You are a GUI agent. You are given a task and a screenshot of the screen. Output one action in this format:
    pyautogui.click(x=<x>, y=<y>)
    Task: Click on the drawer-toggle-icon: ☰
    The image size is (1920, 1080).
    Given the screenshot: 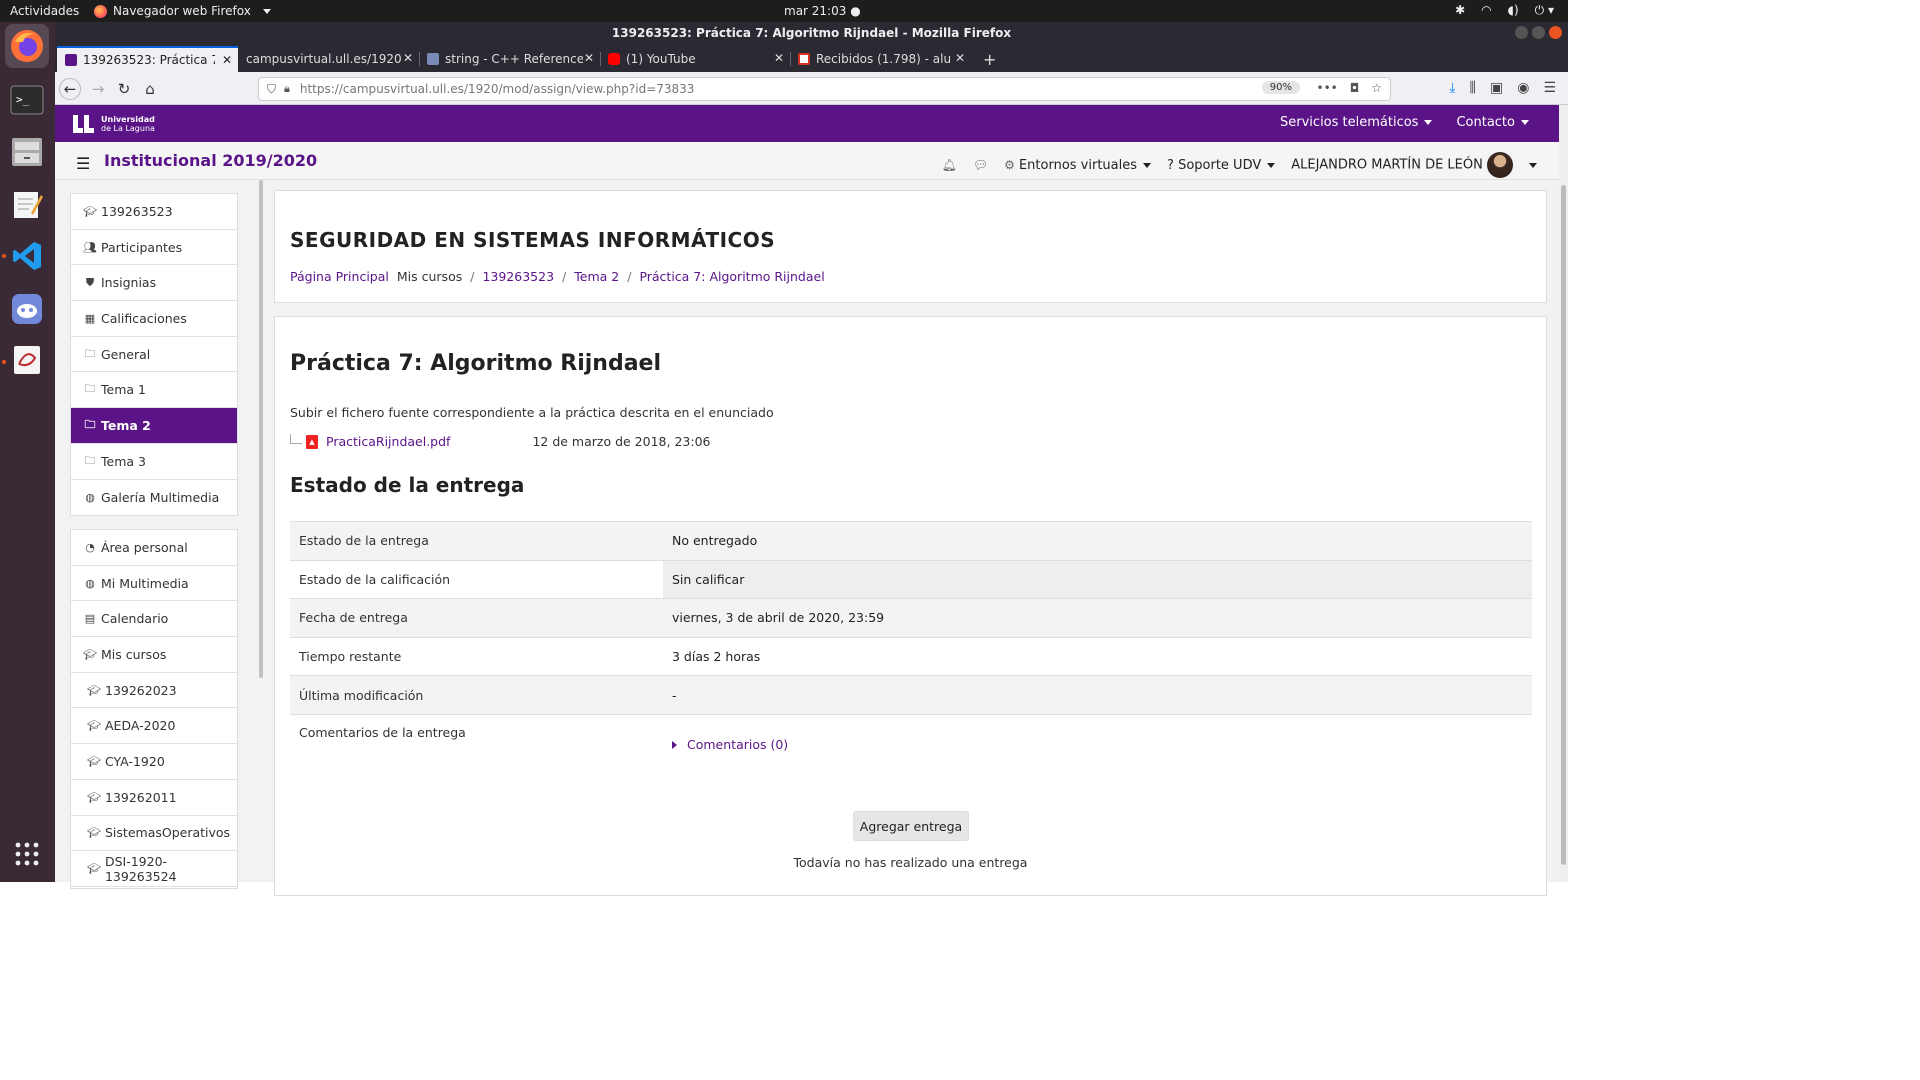 What is the action you would take?
    pyautogui.click(x=83, y=163)
    